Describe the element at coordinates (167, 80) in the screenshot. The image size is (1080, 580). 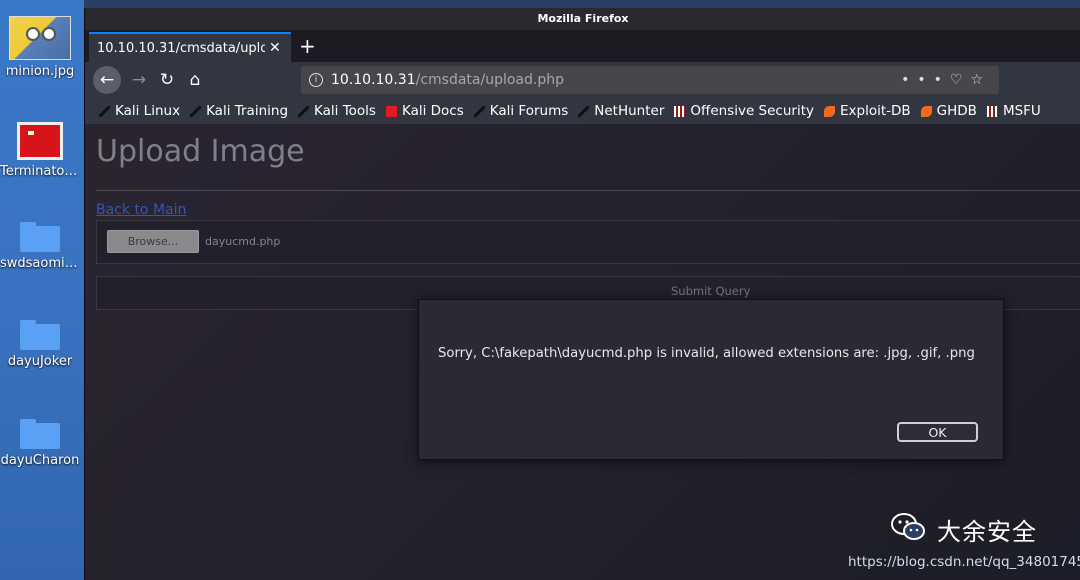
I see `reload-button: ↻` at that location.